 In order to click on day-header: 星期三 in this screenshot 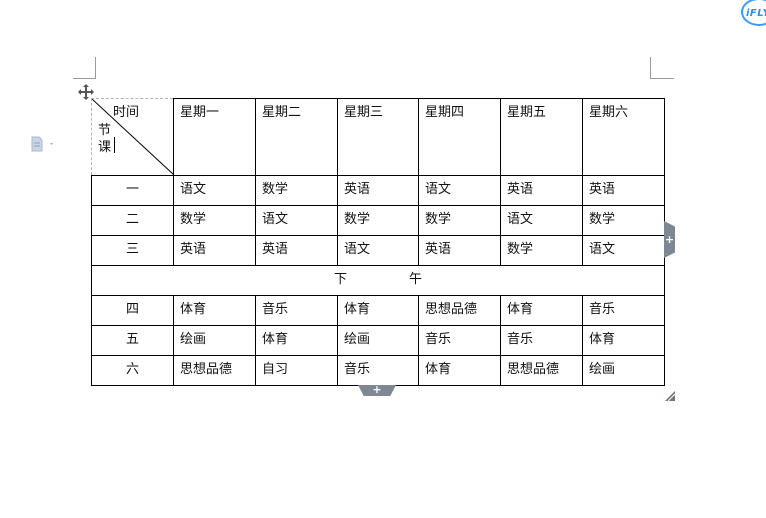, I will do `click(378, 137)`.